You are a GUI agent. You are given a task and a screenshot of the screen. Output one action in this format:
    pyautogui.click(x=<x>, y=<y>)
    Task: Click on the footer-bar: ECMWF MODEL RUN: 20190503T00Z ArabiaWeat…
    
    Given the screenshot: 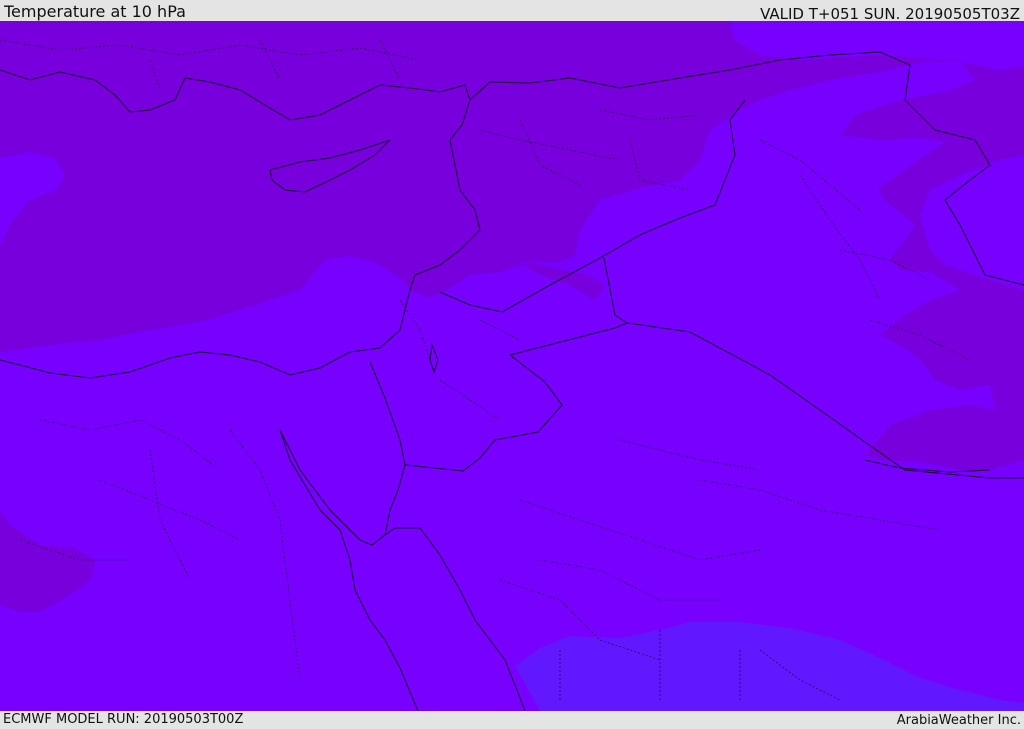 What is the action you would take?
    pyautogui.click(x=512, y=720)
    